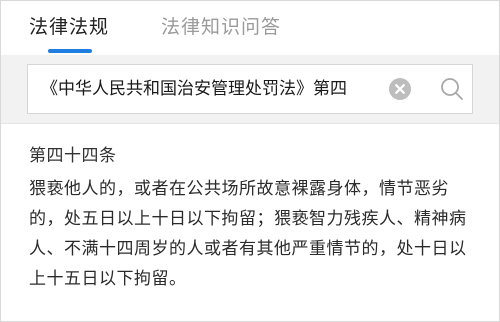 Image resolution: width=500 pixels, height=322 pixels. What do you see at coordinates (69, 27) in the screenshot?
I see `tab-laws-regulations: 法律法规` at bounding box center [69, 27].